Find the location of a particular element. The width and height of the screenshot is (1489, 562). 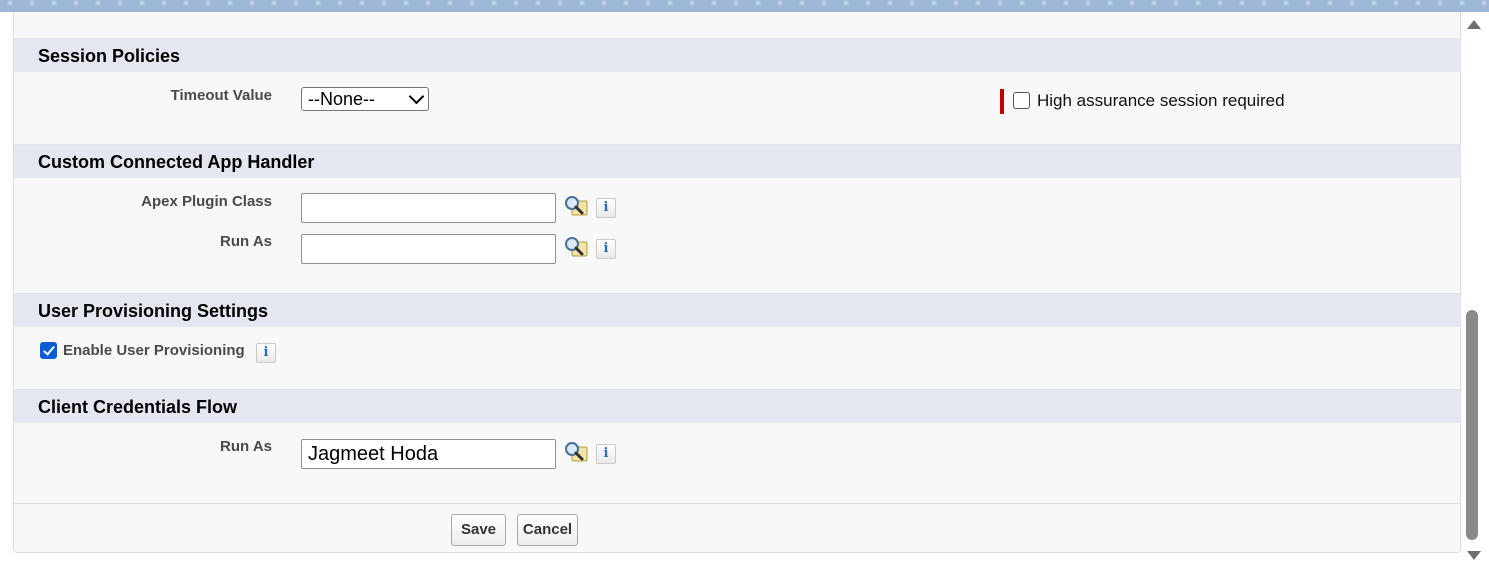

cancel-button: Cancel is located at coordinates (547, 530).